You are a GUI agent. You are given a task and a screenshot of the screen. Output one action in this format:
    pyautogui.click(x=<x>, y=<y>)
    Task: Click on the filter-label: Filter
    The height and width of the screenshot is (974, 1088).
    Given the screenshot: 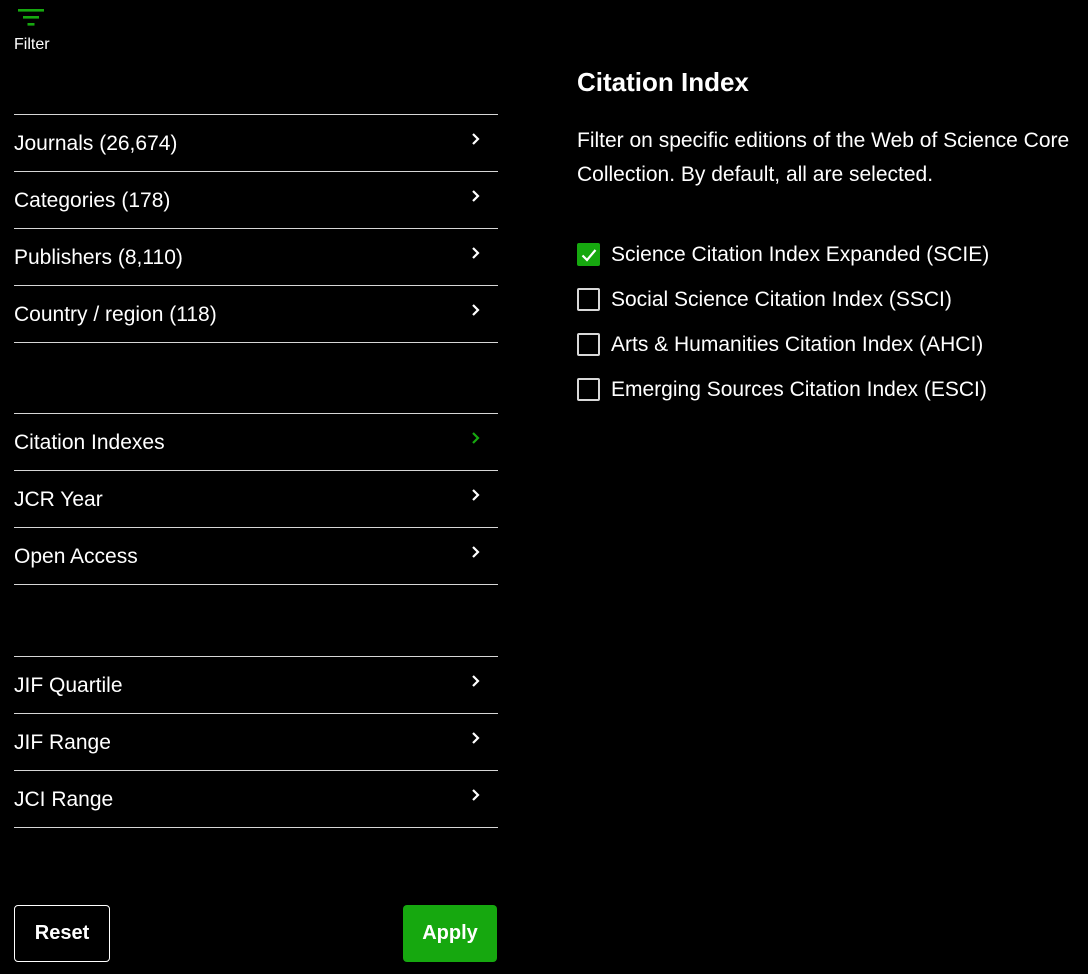 What is the action you would take?
    pyautogui.click(x=32, y=44)
    